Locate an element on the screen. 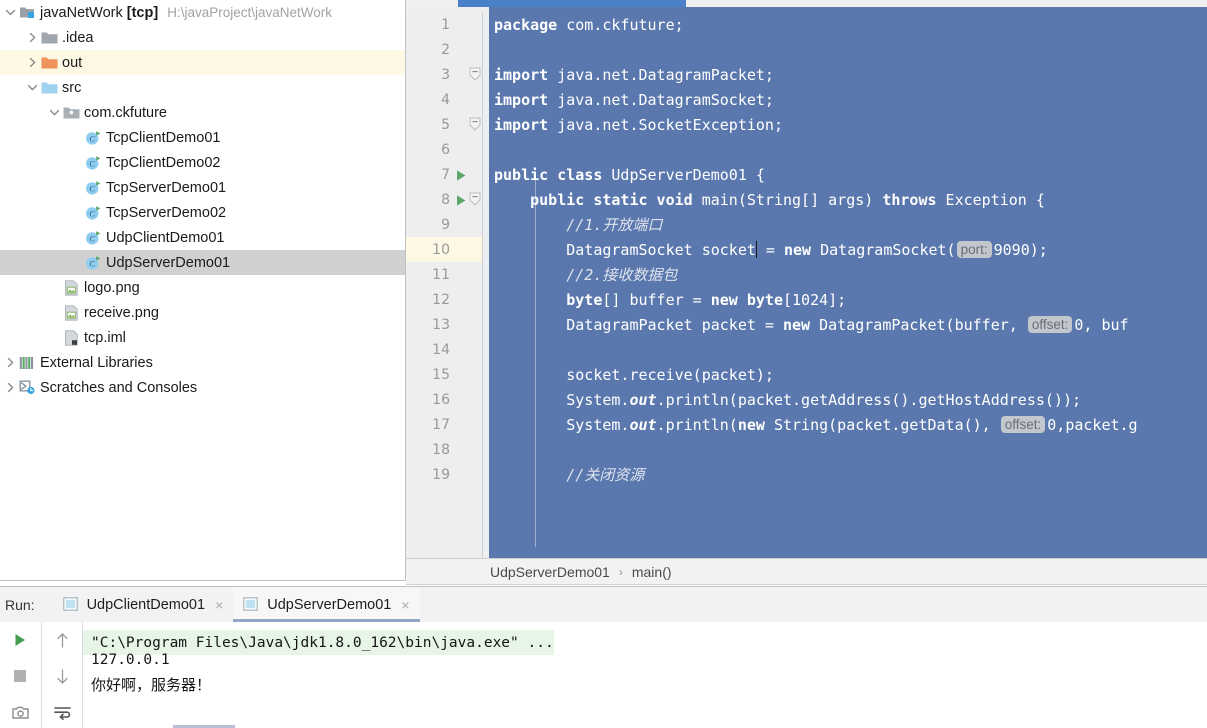  stop-icon is located at coordinates (20, 676).